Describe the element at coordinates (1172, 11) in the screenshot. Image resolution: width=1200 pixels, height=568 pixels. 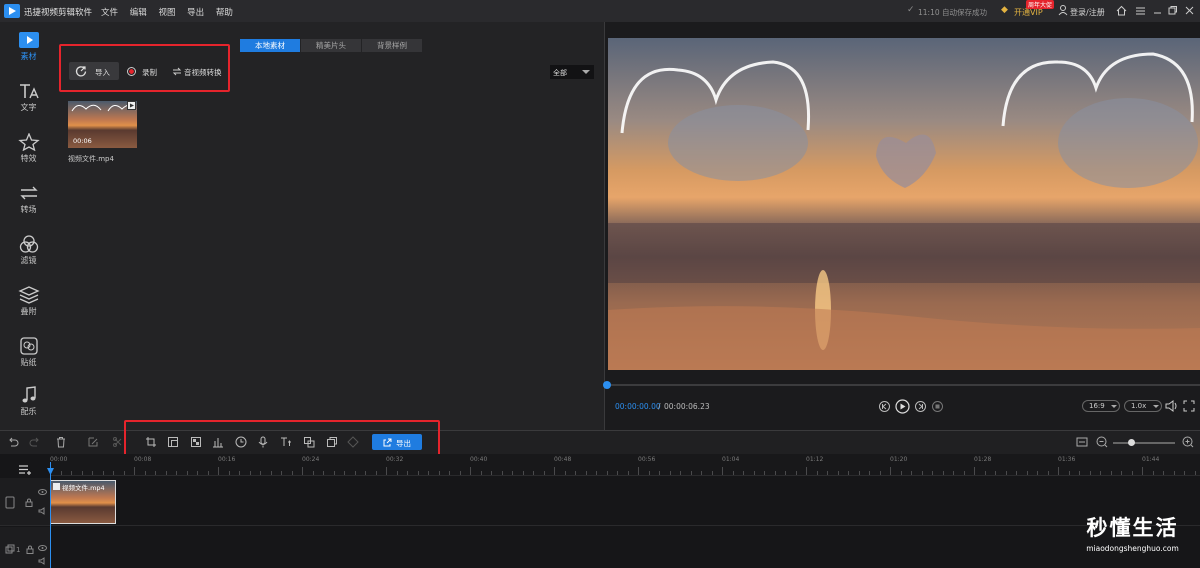
I see `restore-icon` at that location.